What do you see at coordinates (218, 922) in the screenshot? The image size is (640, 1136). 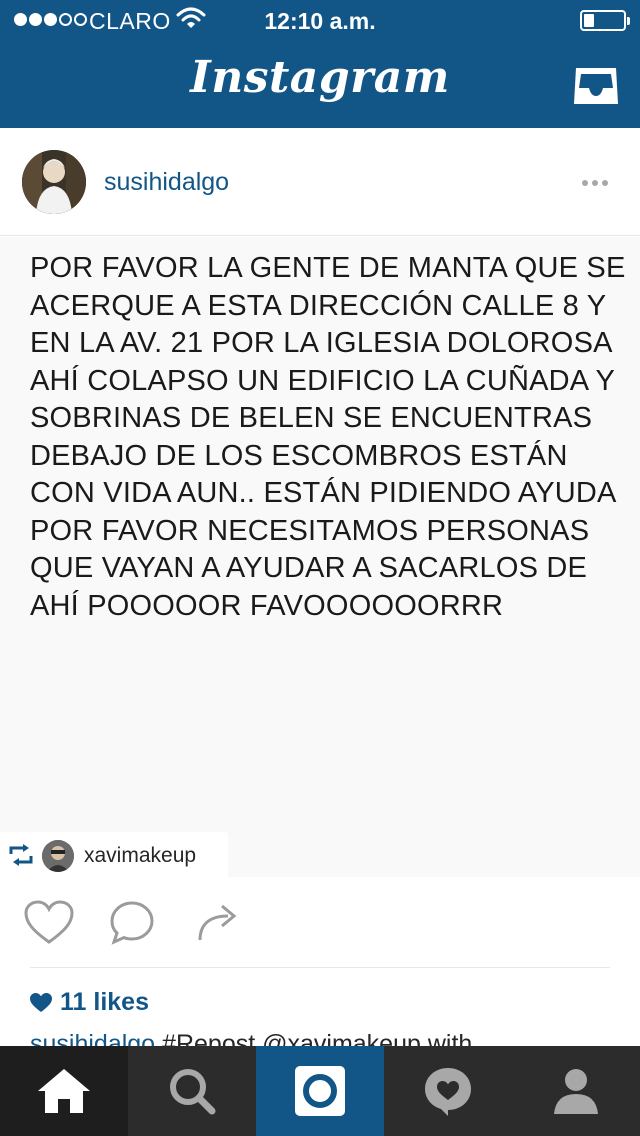 I see `share-arrow-icon` at bounding box center [218, 922].